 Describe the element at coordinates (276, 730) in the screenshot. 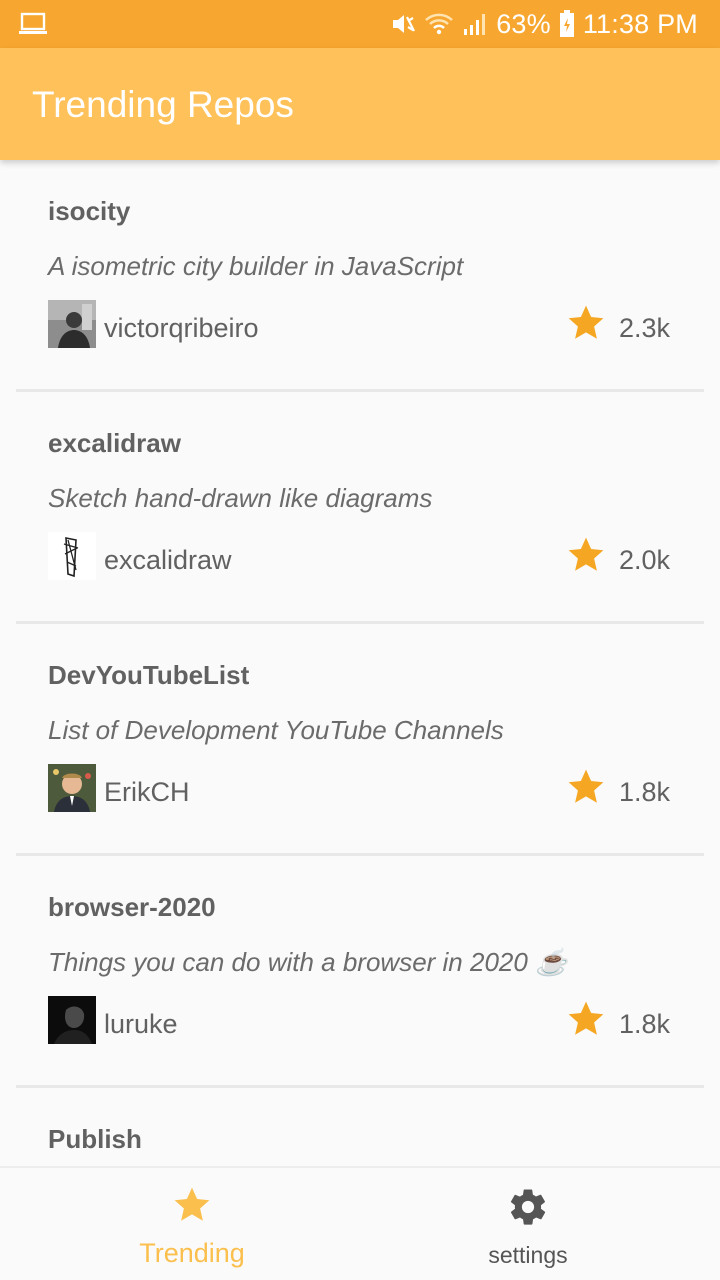

I see `repo-description: List of Development YouTube Channels` at that location.